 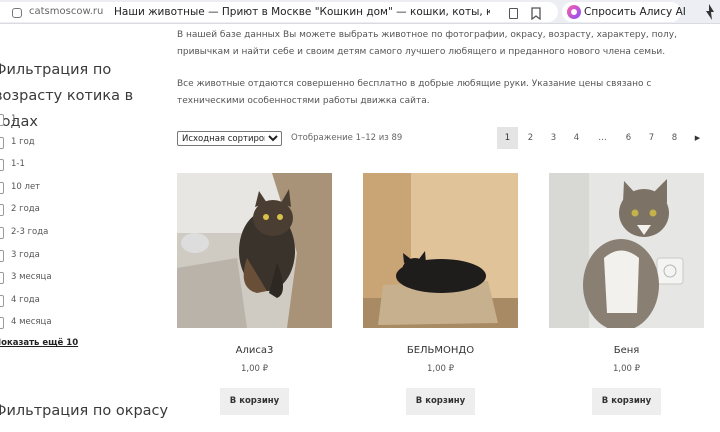 What do you see at coordinates (536, 13) in the screenshot?
I see `bookmark-icon` at bounding box center [536, 13].